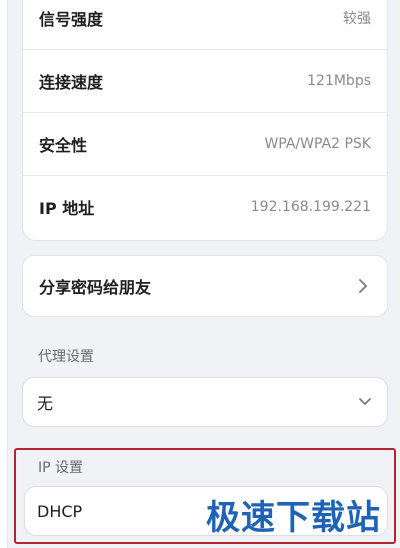  What do you see at coordinates (310, 207) in the screenshot?
I see `ip-address-value: 192.168.199.221` at bounding box center [310, 207].